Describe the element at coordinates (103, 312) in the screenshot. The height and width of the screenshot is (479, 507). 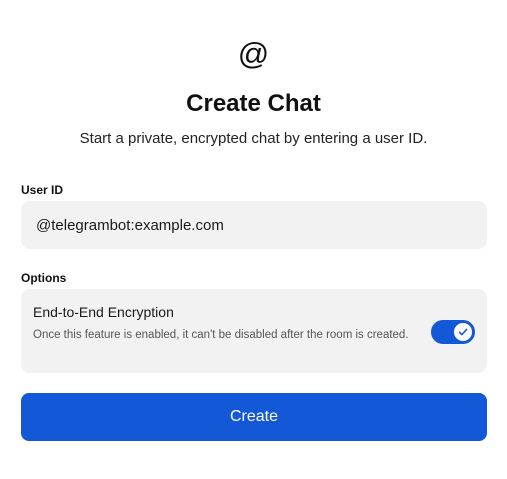
I see `encryption-option-title: End-to-End Encryption` at that location.